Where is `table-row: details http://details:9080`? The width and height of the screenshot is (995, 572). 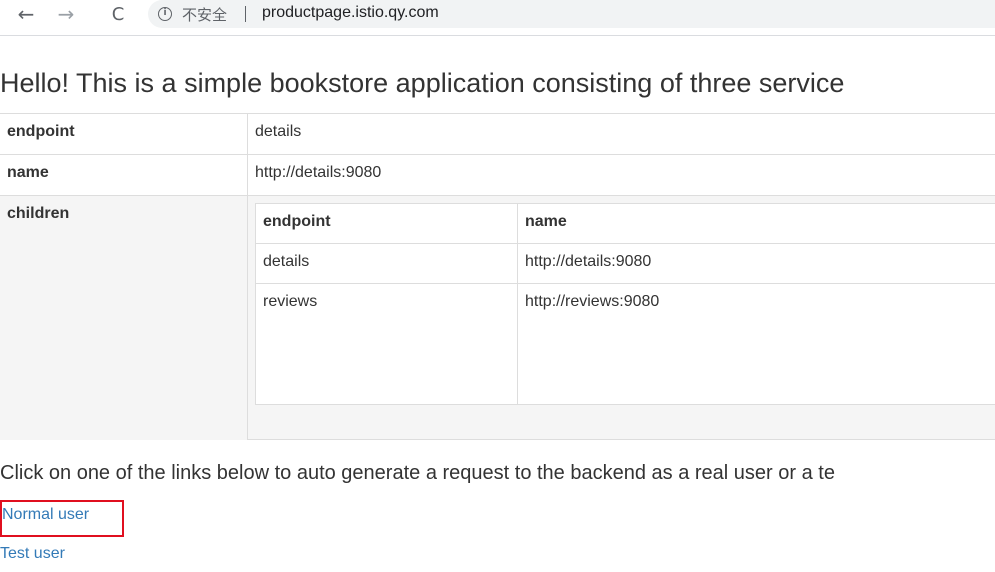 table-row: details http://details:9080 is located at coordinates (625, 263).